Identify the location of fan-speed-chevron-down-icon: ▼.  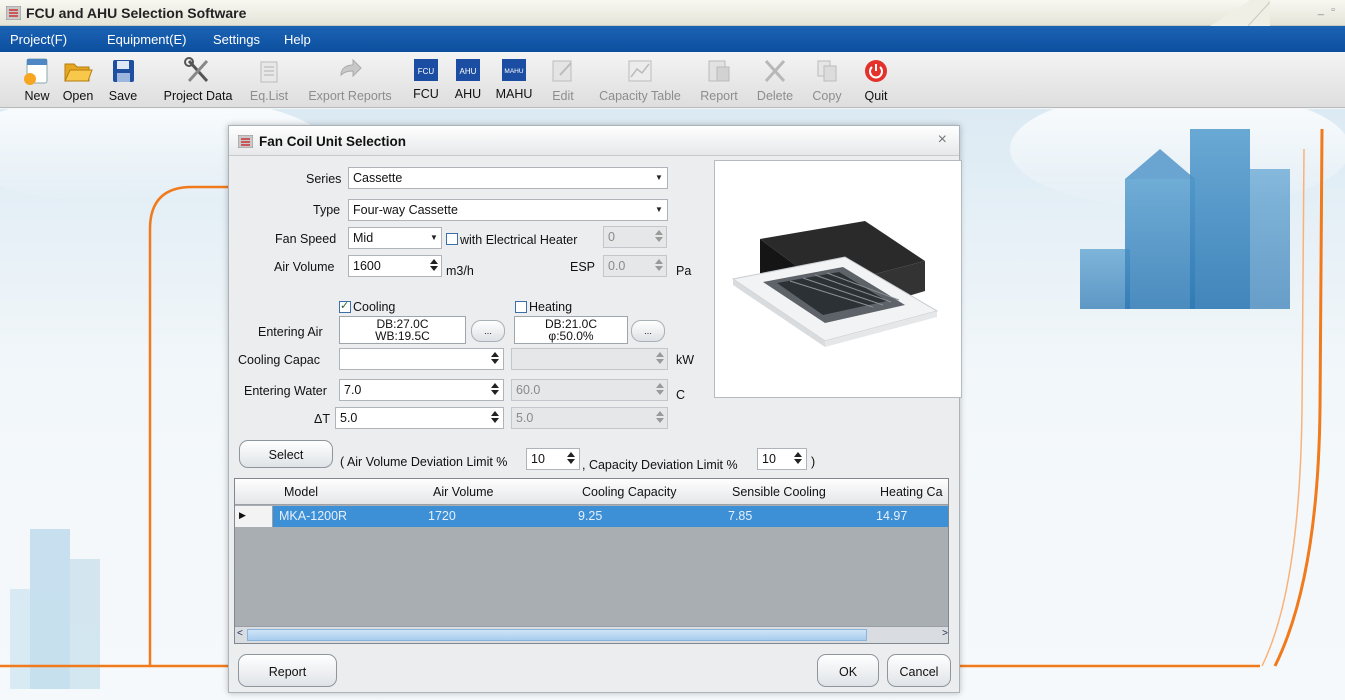
(434, 238).